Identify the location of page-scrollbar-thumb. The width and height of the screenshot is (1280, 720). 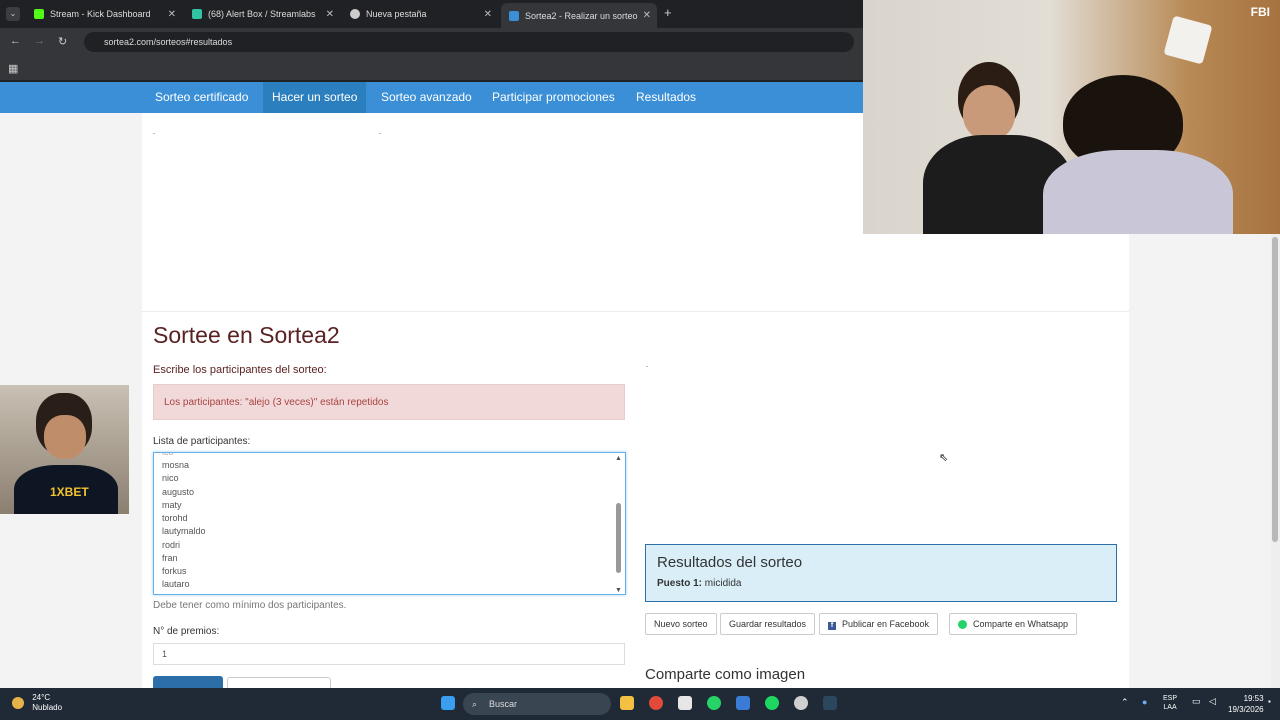
(1275, 389).